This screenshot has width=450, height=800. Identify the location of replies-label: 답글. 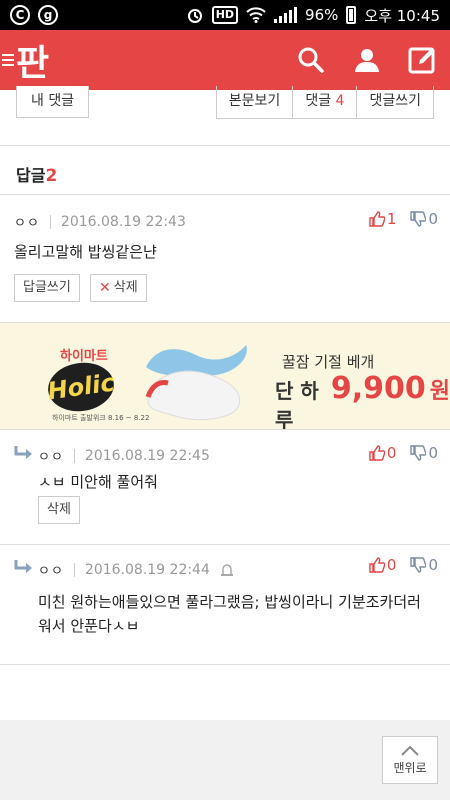
(31, 175).